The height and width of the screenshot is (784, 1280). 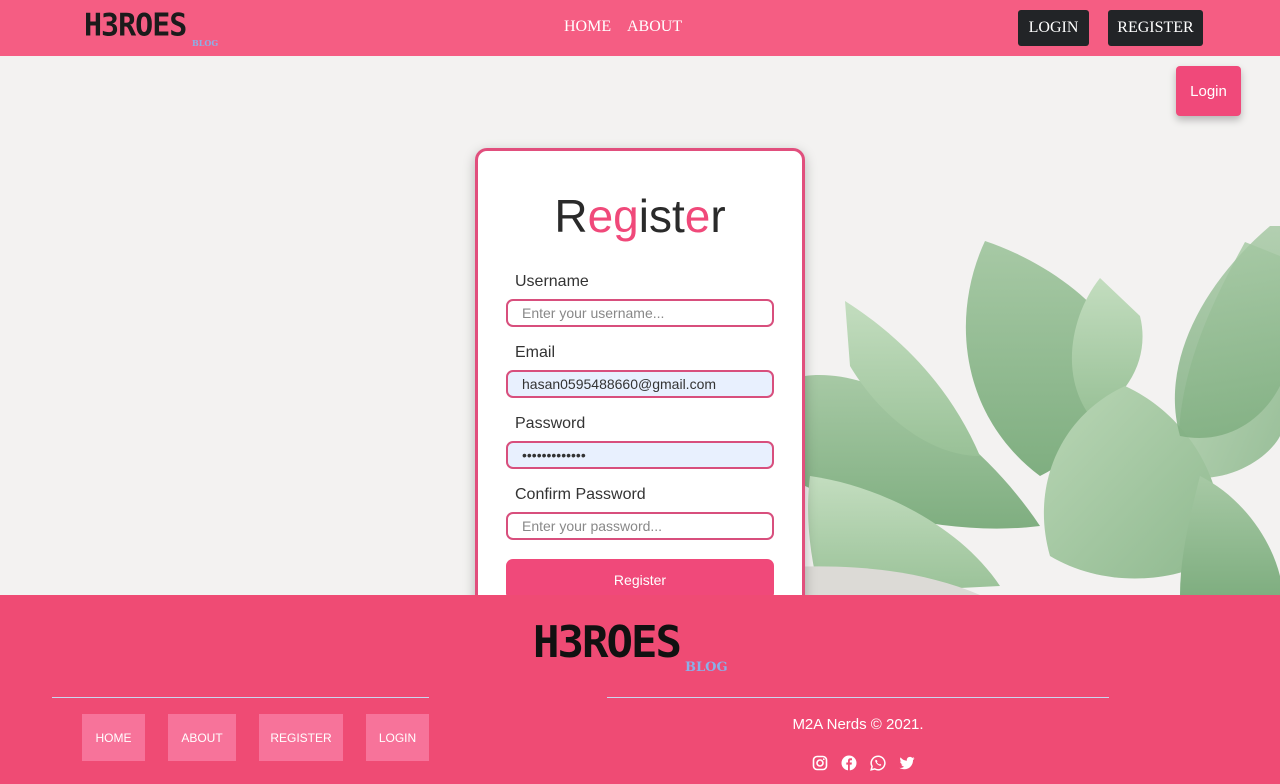 I want to click on footer-logo-text: H3ROES, so click(x=607, y=642).